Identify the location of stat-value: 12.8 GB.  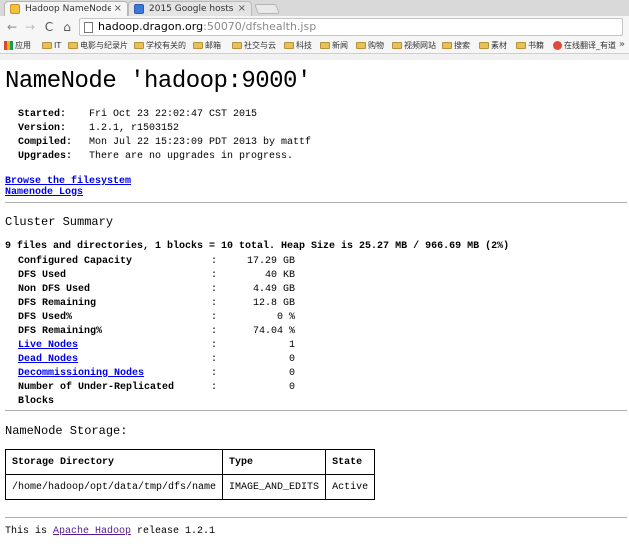
(273, 303).